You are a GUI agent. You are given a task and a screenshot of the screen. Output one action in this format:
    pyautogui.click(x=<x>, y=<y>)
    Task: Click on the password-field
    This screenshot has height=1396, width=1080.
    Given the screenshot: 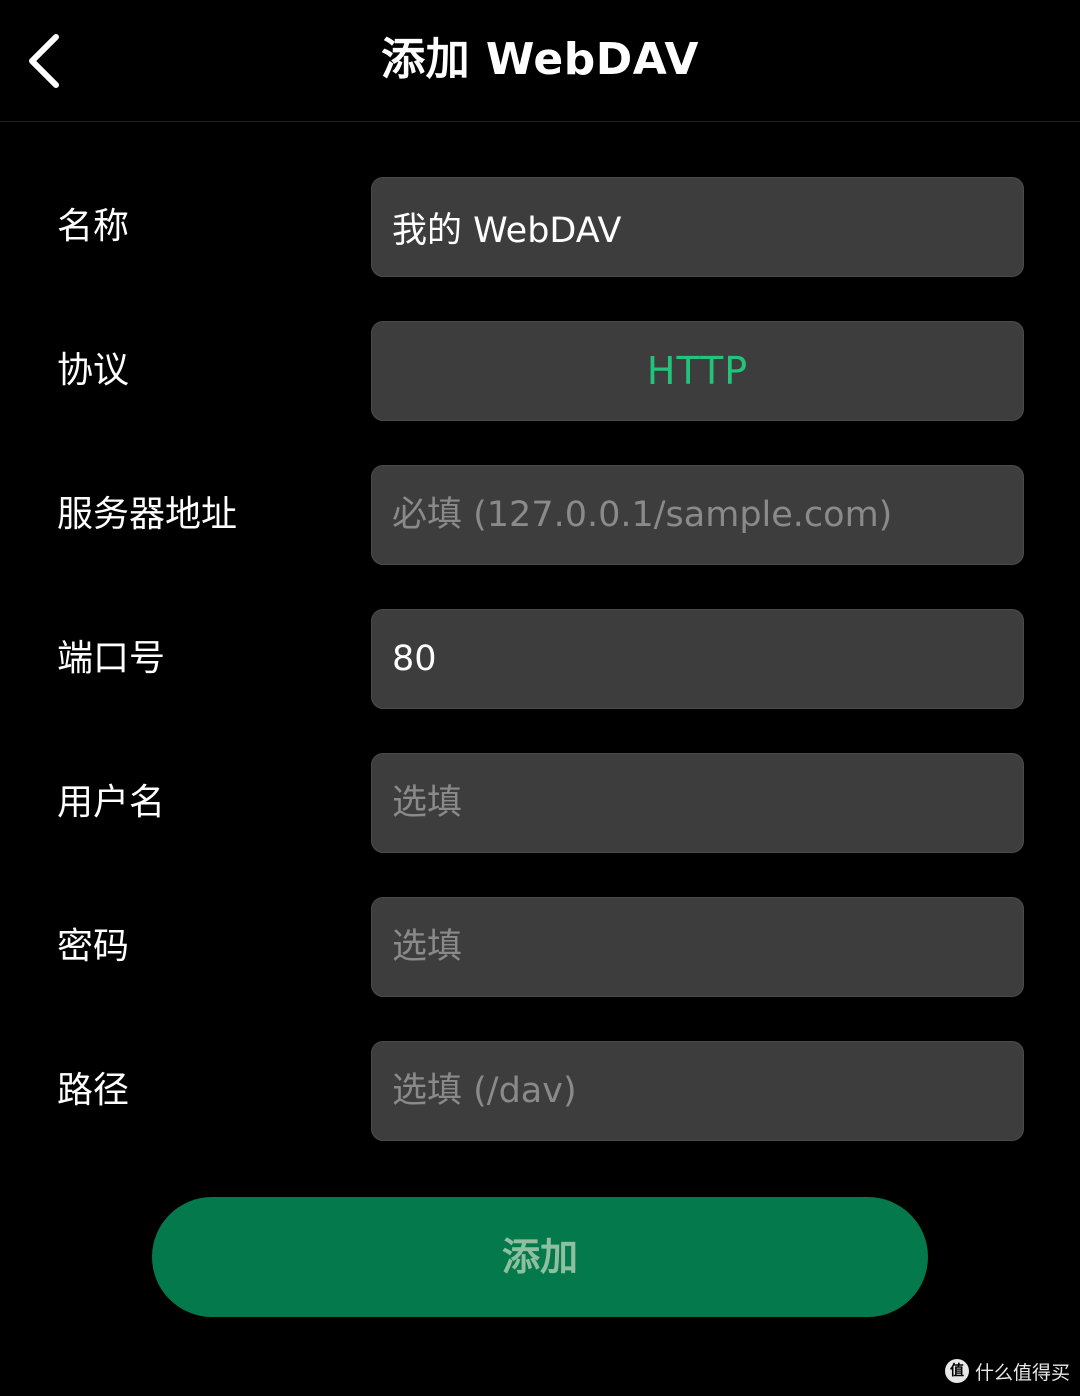 What is the action you would take?
    pyautogui.click(x=697, y=947)
    